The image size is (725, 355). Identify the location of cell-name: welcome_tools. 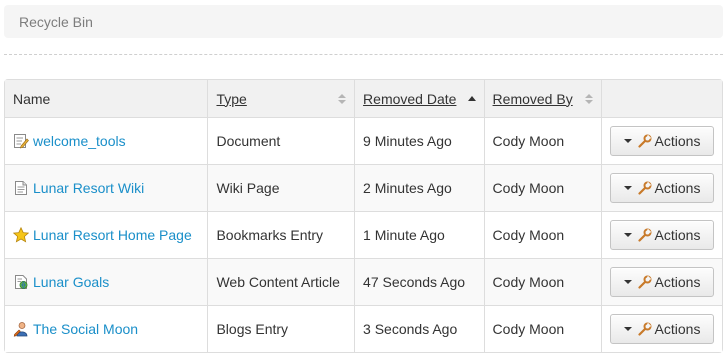
(106, 140).